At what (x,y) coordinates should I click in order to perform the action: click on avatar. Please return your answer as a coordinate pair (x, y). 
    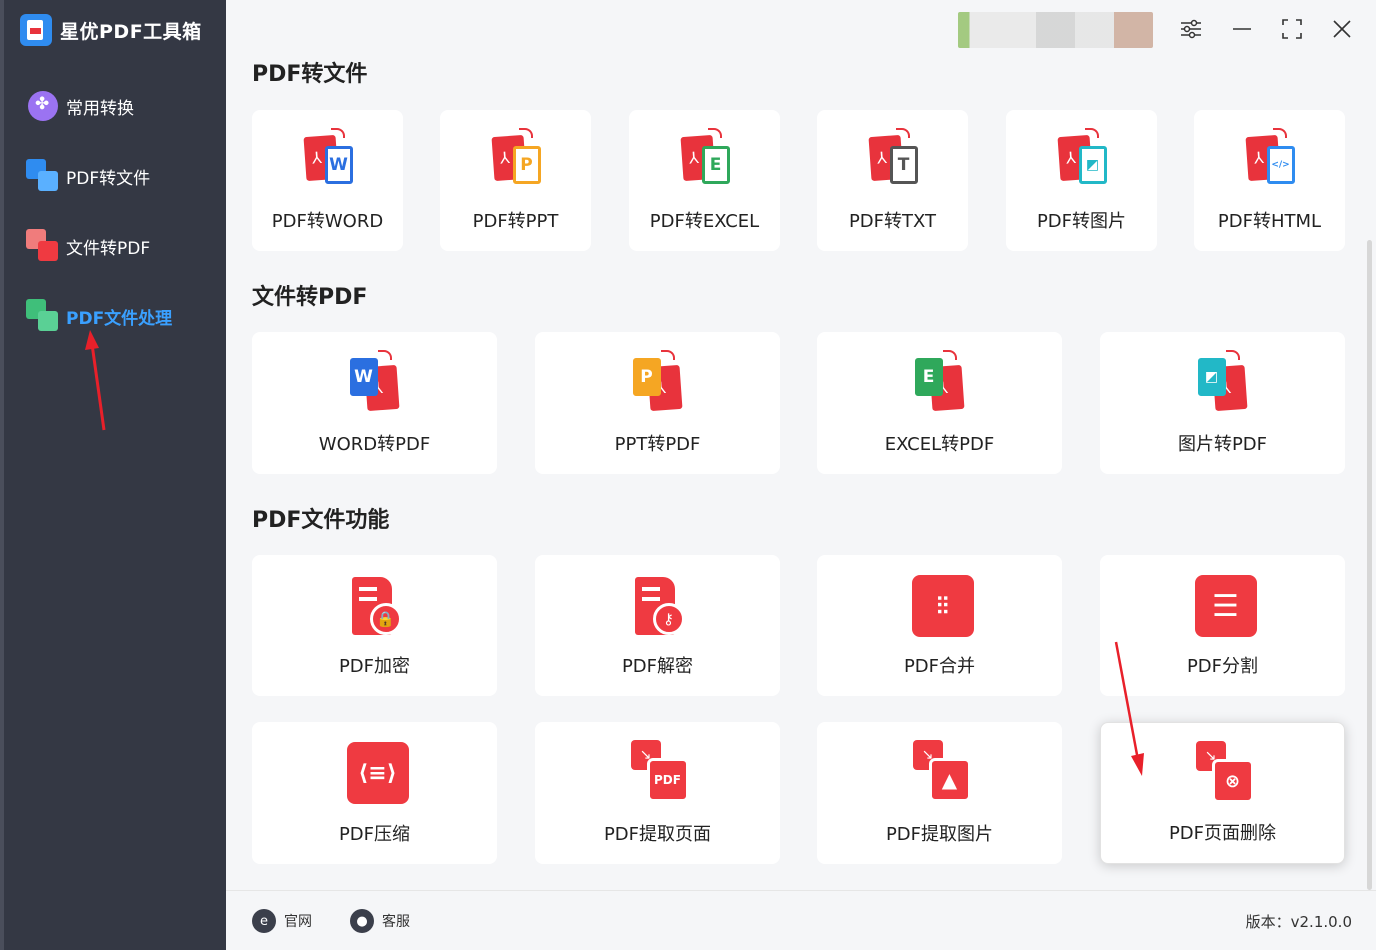
    Looking at the image, I should click on (1055, 30).